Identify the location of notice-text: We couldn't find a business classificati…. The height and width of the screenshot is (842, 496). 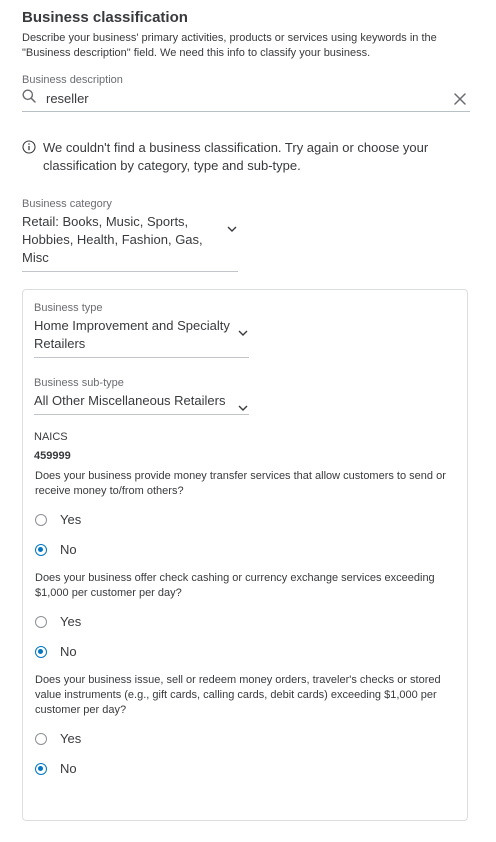
(236, 156).